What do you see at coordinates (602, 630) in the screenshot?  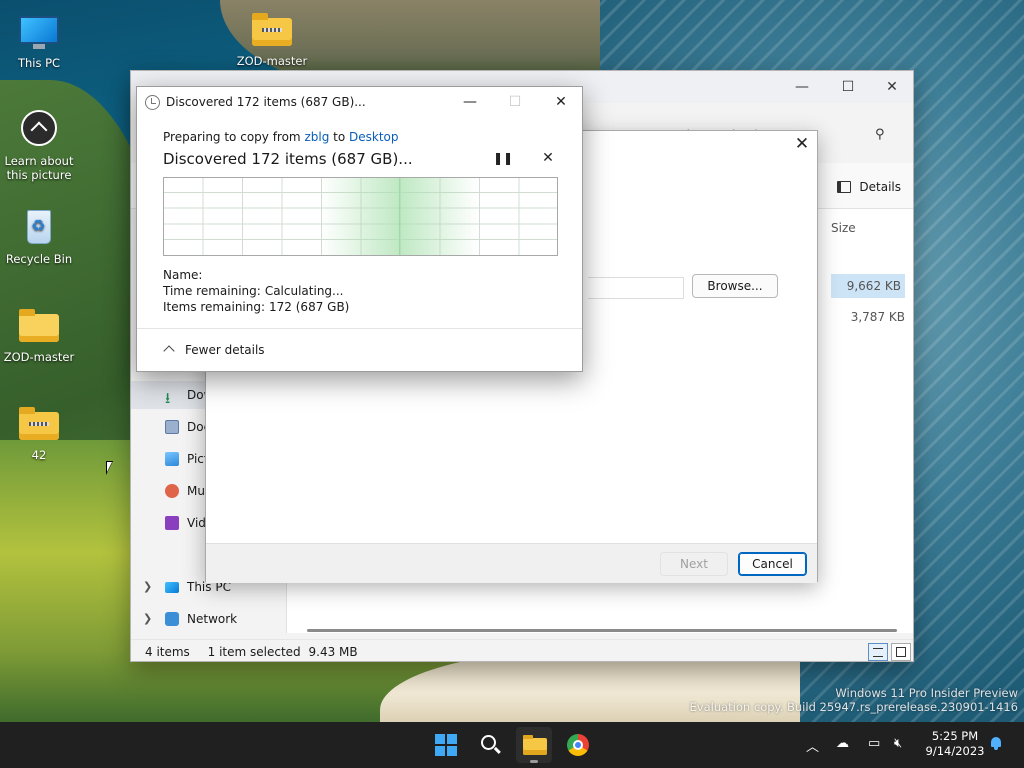 I see `horizontal-scrollbar` at bounding box center [602, 630].